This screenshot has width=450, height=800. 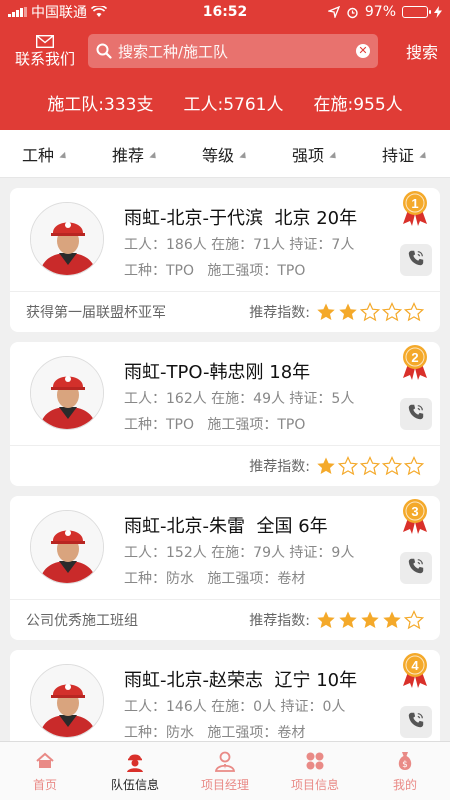 I want to click on tab-money-bag: $ 我的, so click(x=405, y=771).